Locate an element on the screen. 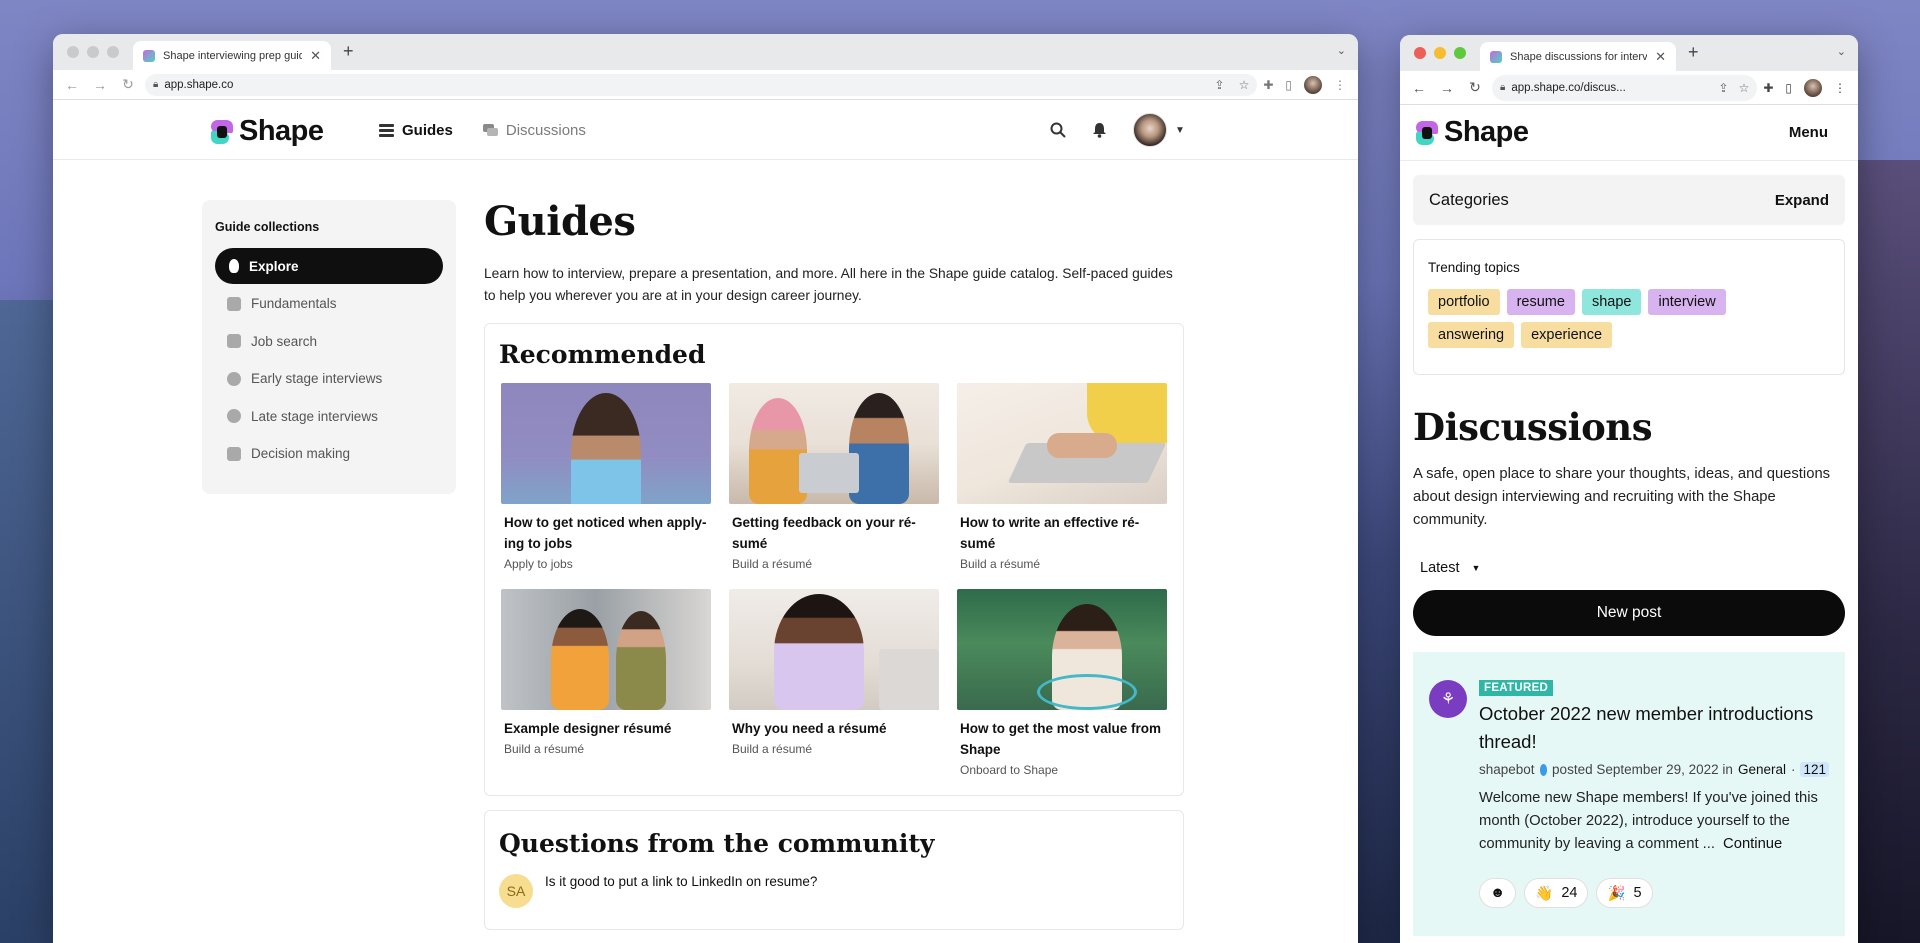 The height and width of the screenshot is (943, 1920). sidebar-item-fundamentals: Fundamentals is located at coordinates (329, 304).